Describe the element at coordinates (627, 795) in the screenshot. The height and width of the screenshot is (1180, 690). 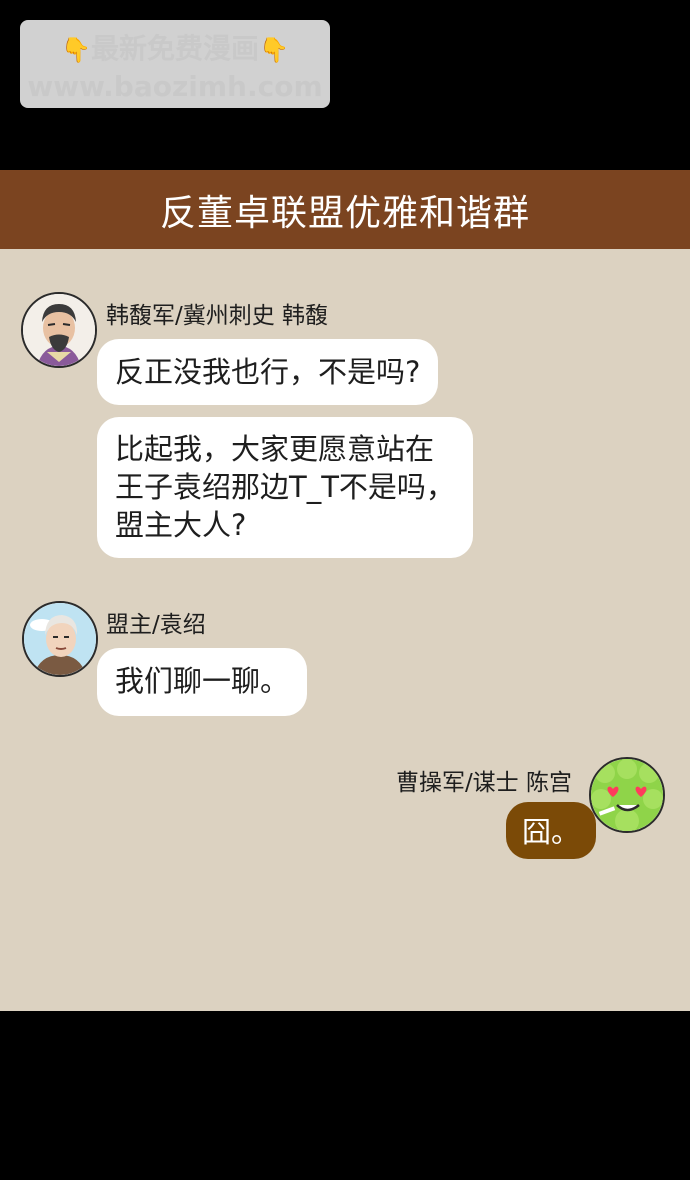
I see `chen-gong-avatar` at that location.